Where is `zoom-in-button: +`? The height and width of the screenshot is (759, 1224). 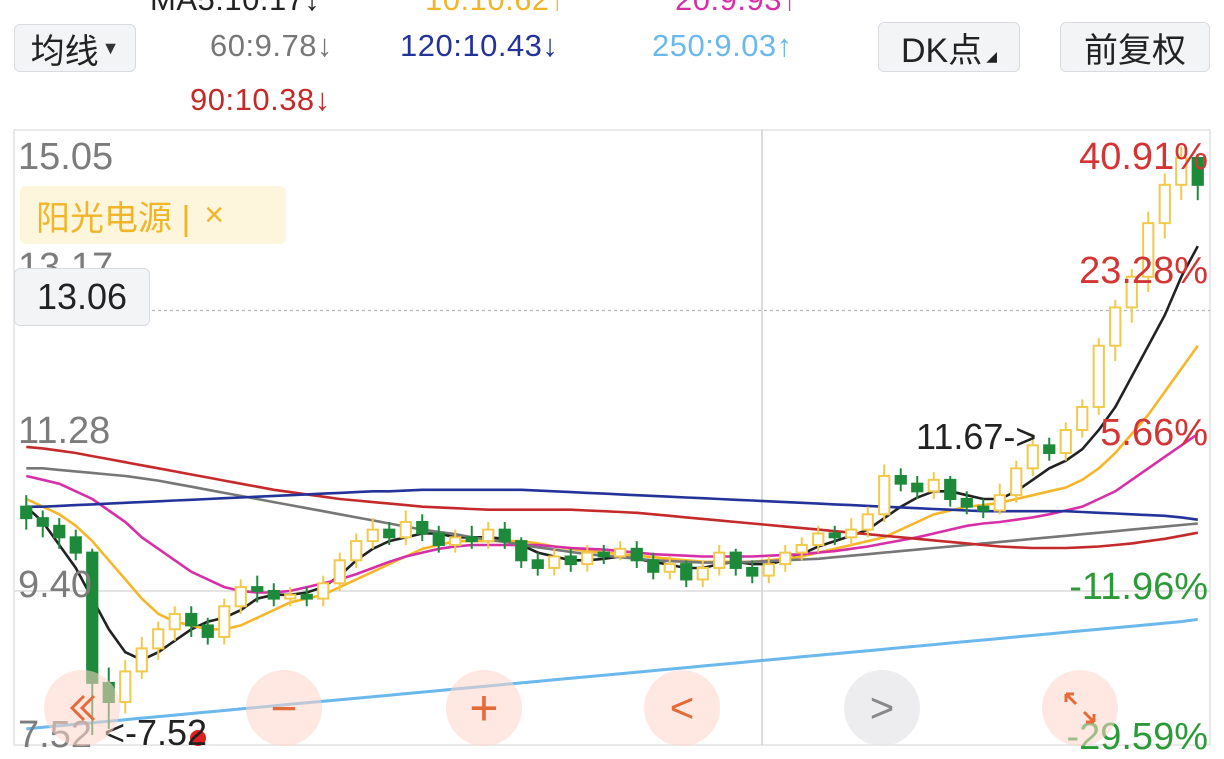 zoom-in-button: + is located at coordinates (484, 708).